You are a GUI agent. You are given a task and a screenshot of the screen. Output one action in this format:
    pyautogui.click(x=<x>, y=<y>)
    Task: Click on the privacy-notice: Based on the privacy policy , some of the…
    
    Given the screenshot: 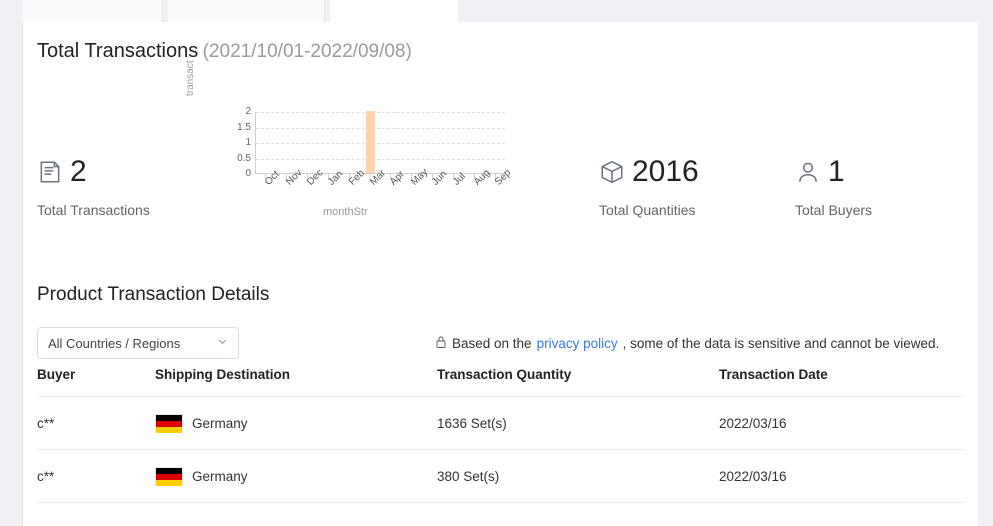 What is the action you would take?
    pyautogui.click(x=687, y=343)
    